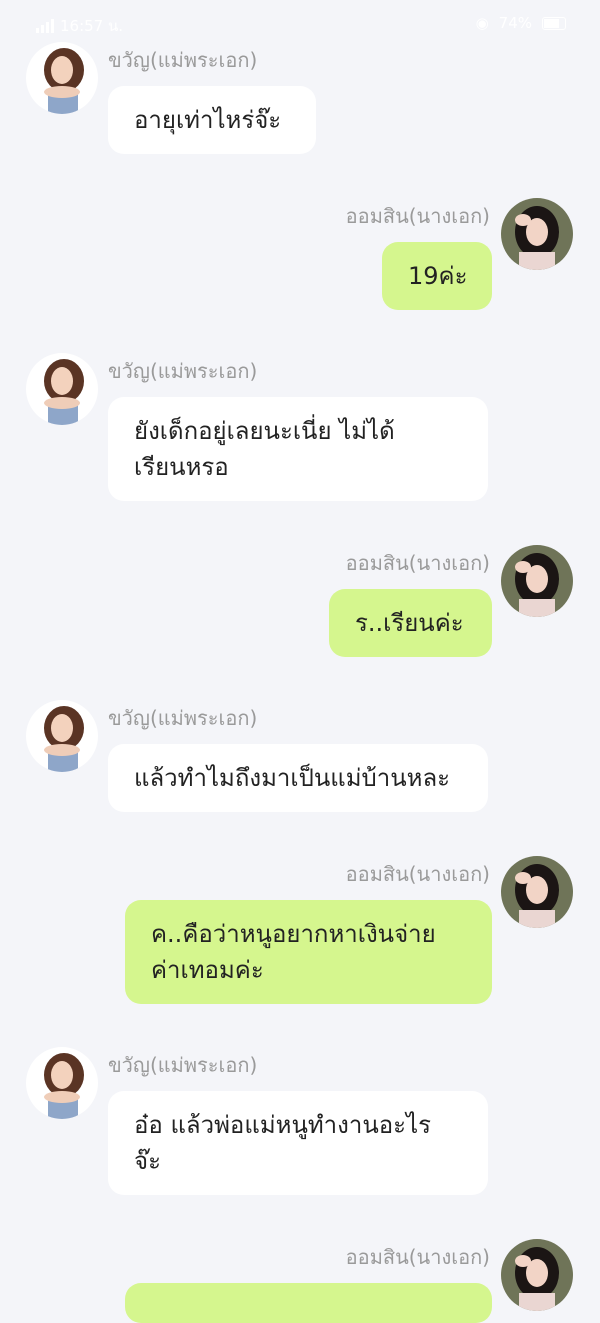  Describe the element at coordinates (410, 623) in the screenshot. I see `message-bubble: ร..เรียนค่ะ` at that location.